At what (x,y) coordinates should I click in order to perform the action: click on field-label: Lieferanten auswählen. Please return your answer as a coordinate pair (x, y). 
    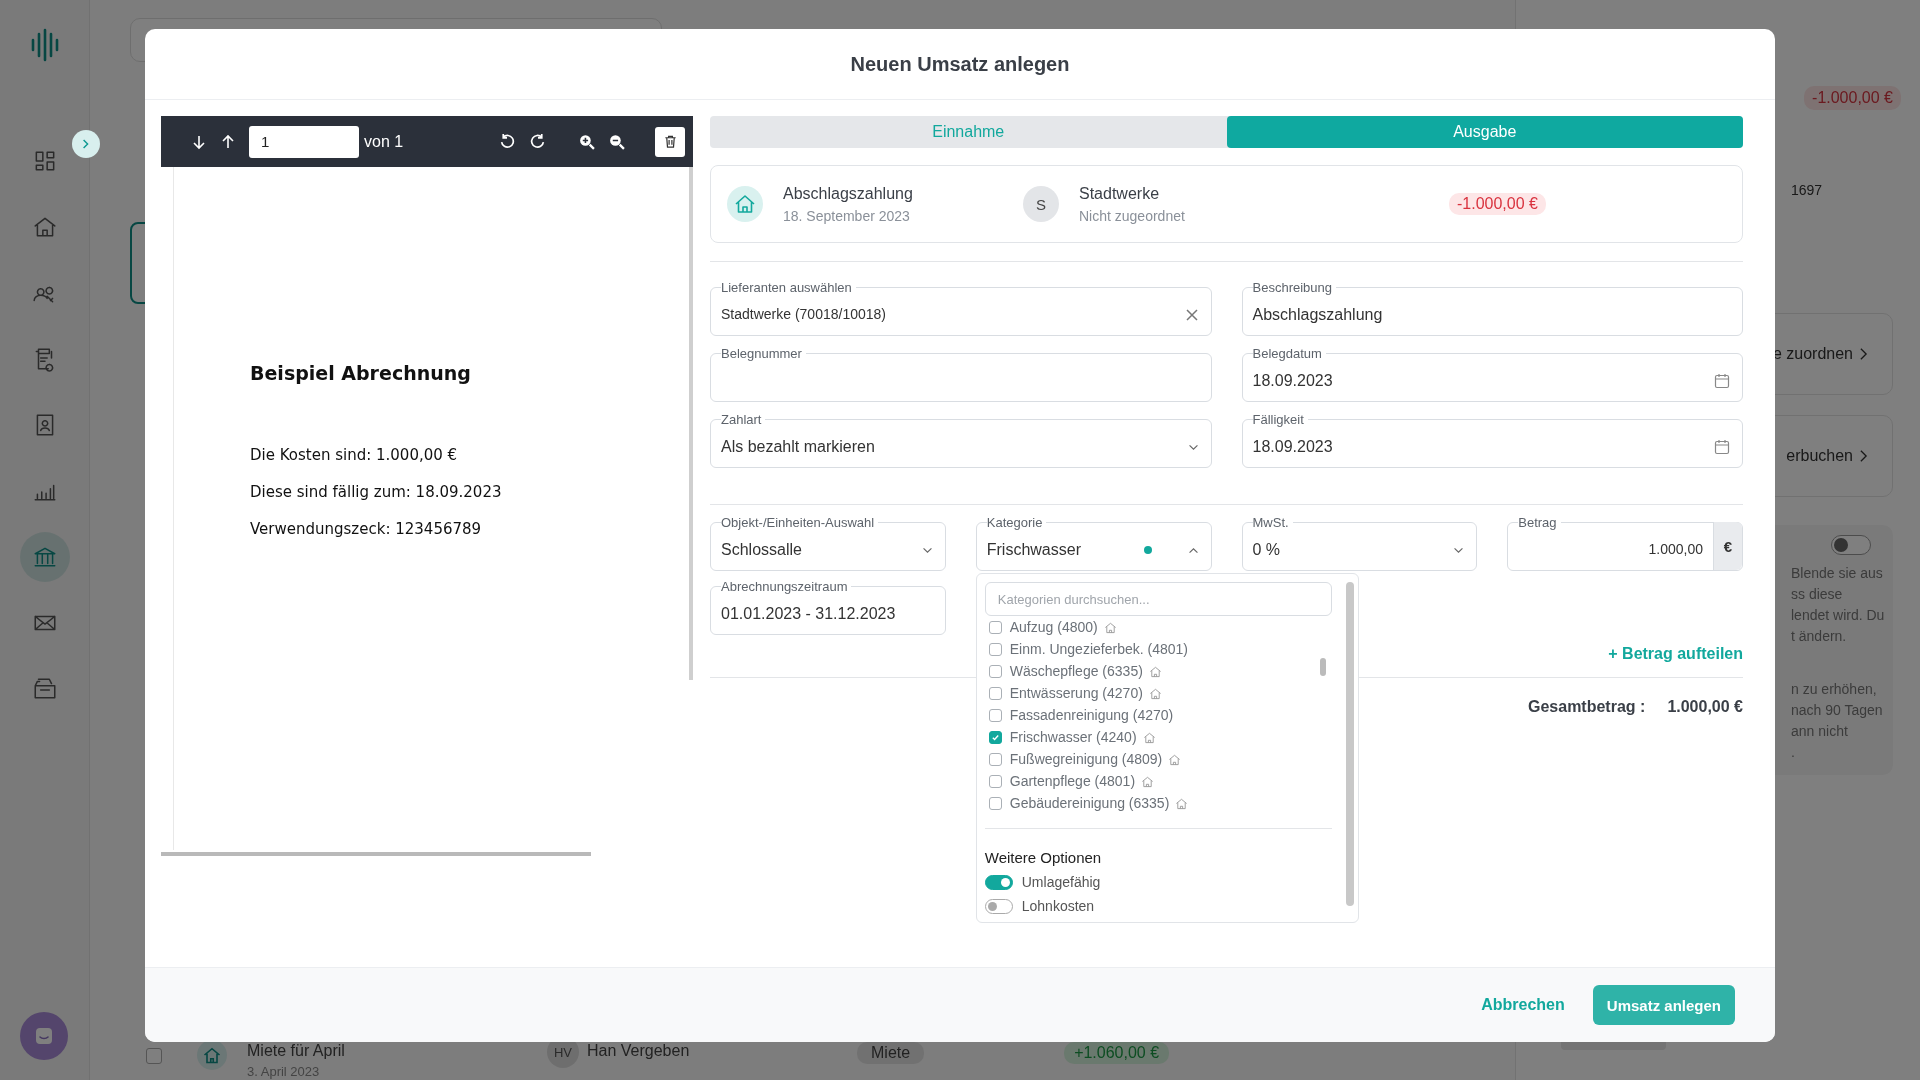
    Looking at the image, I should click on (787, 287).